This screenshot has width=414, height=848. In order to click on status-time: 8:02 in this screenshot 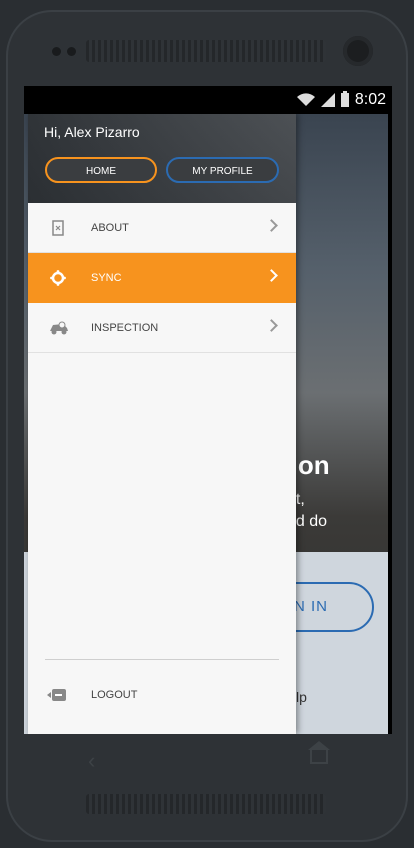, I will do `click(370, 99)`.